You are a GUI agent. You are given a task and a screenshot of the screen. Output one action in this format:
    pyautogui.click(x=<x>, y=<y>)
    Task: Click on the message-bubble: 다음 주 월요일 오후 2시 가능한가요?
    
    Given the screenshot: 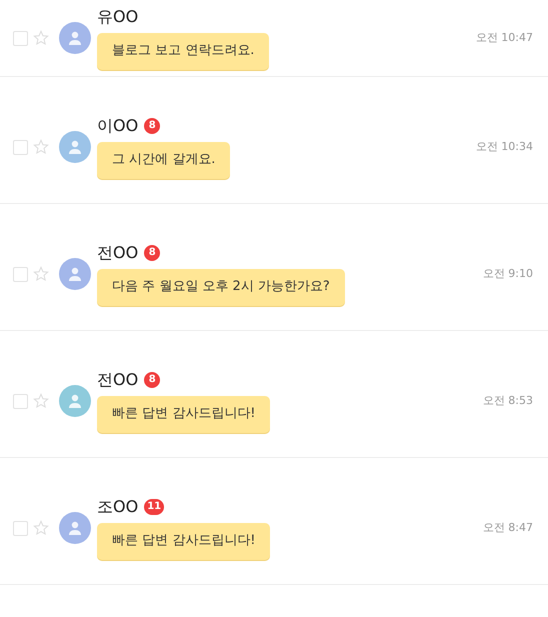 What is the action you would take?
    pyautogui.click(x=221, y=287)
    